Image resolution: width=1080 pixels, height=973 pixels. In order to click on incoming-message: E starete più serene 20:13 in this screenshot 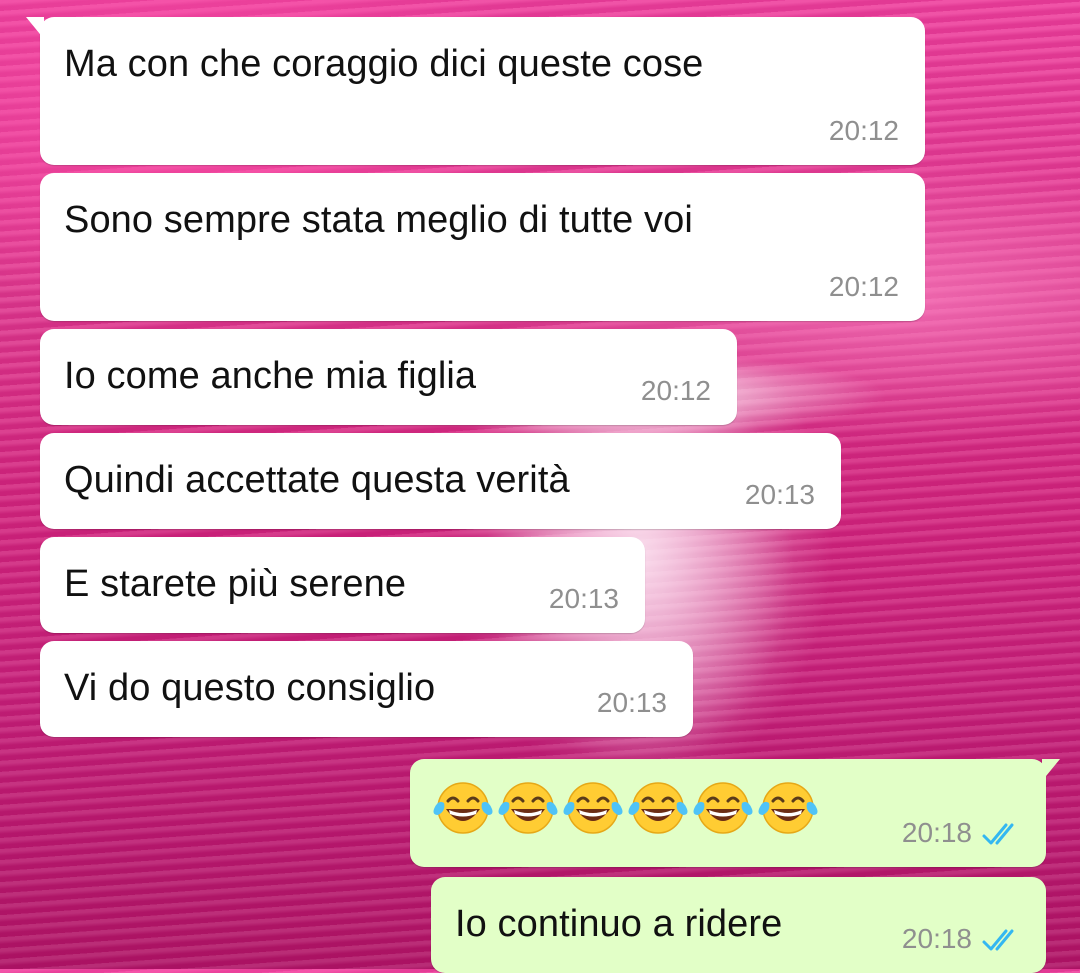, I will do `click(342, 585)`.